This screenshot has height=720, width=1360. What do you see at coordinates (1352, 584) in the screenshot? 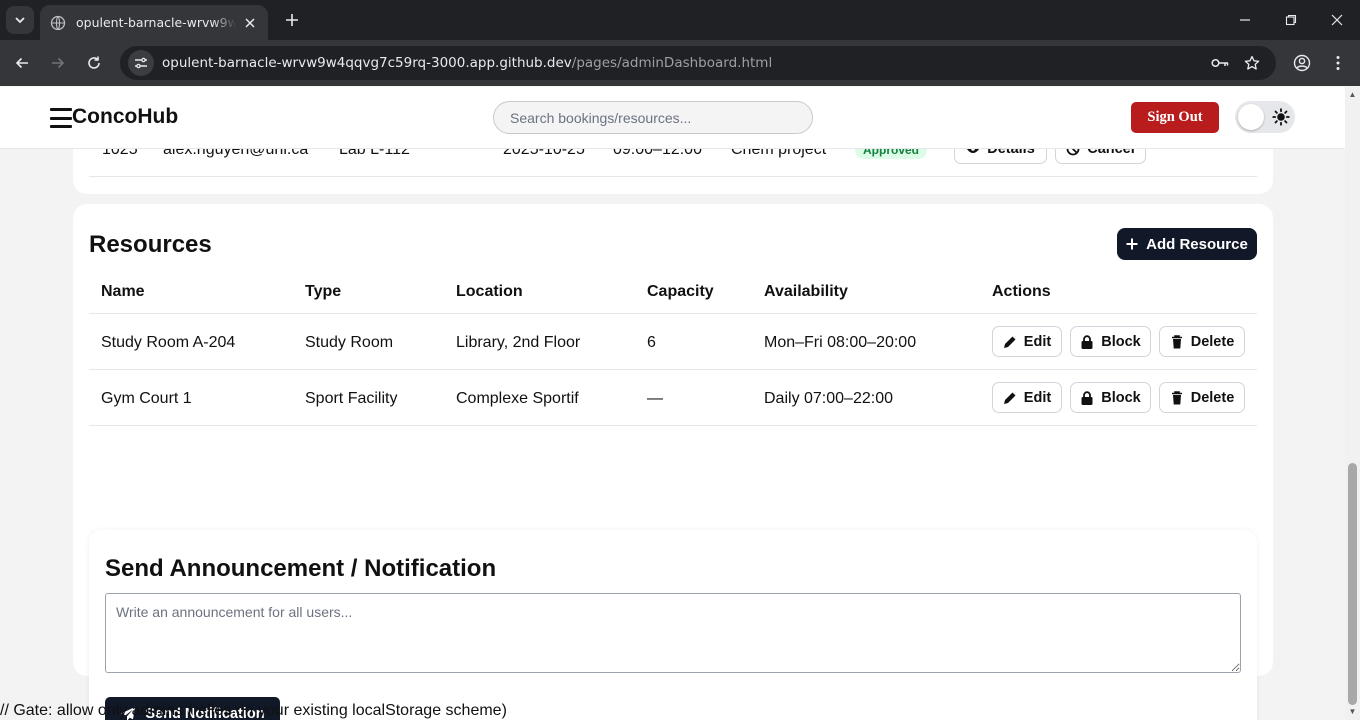
I see `scrollbar-thumb` at bounding box center [1352, 584].